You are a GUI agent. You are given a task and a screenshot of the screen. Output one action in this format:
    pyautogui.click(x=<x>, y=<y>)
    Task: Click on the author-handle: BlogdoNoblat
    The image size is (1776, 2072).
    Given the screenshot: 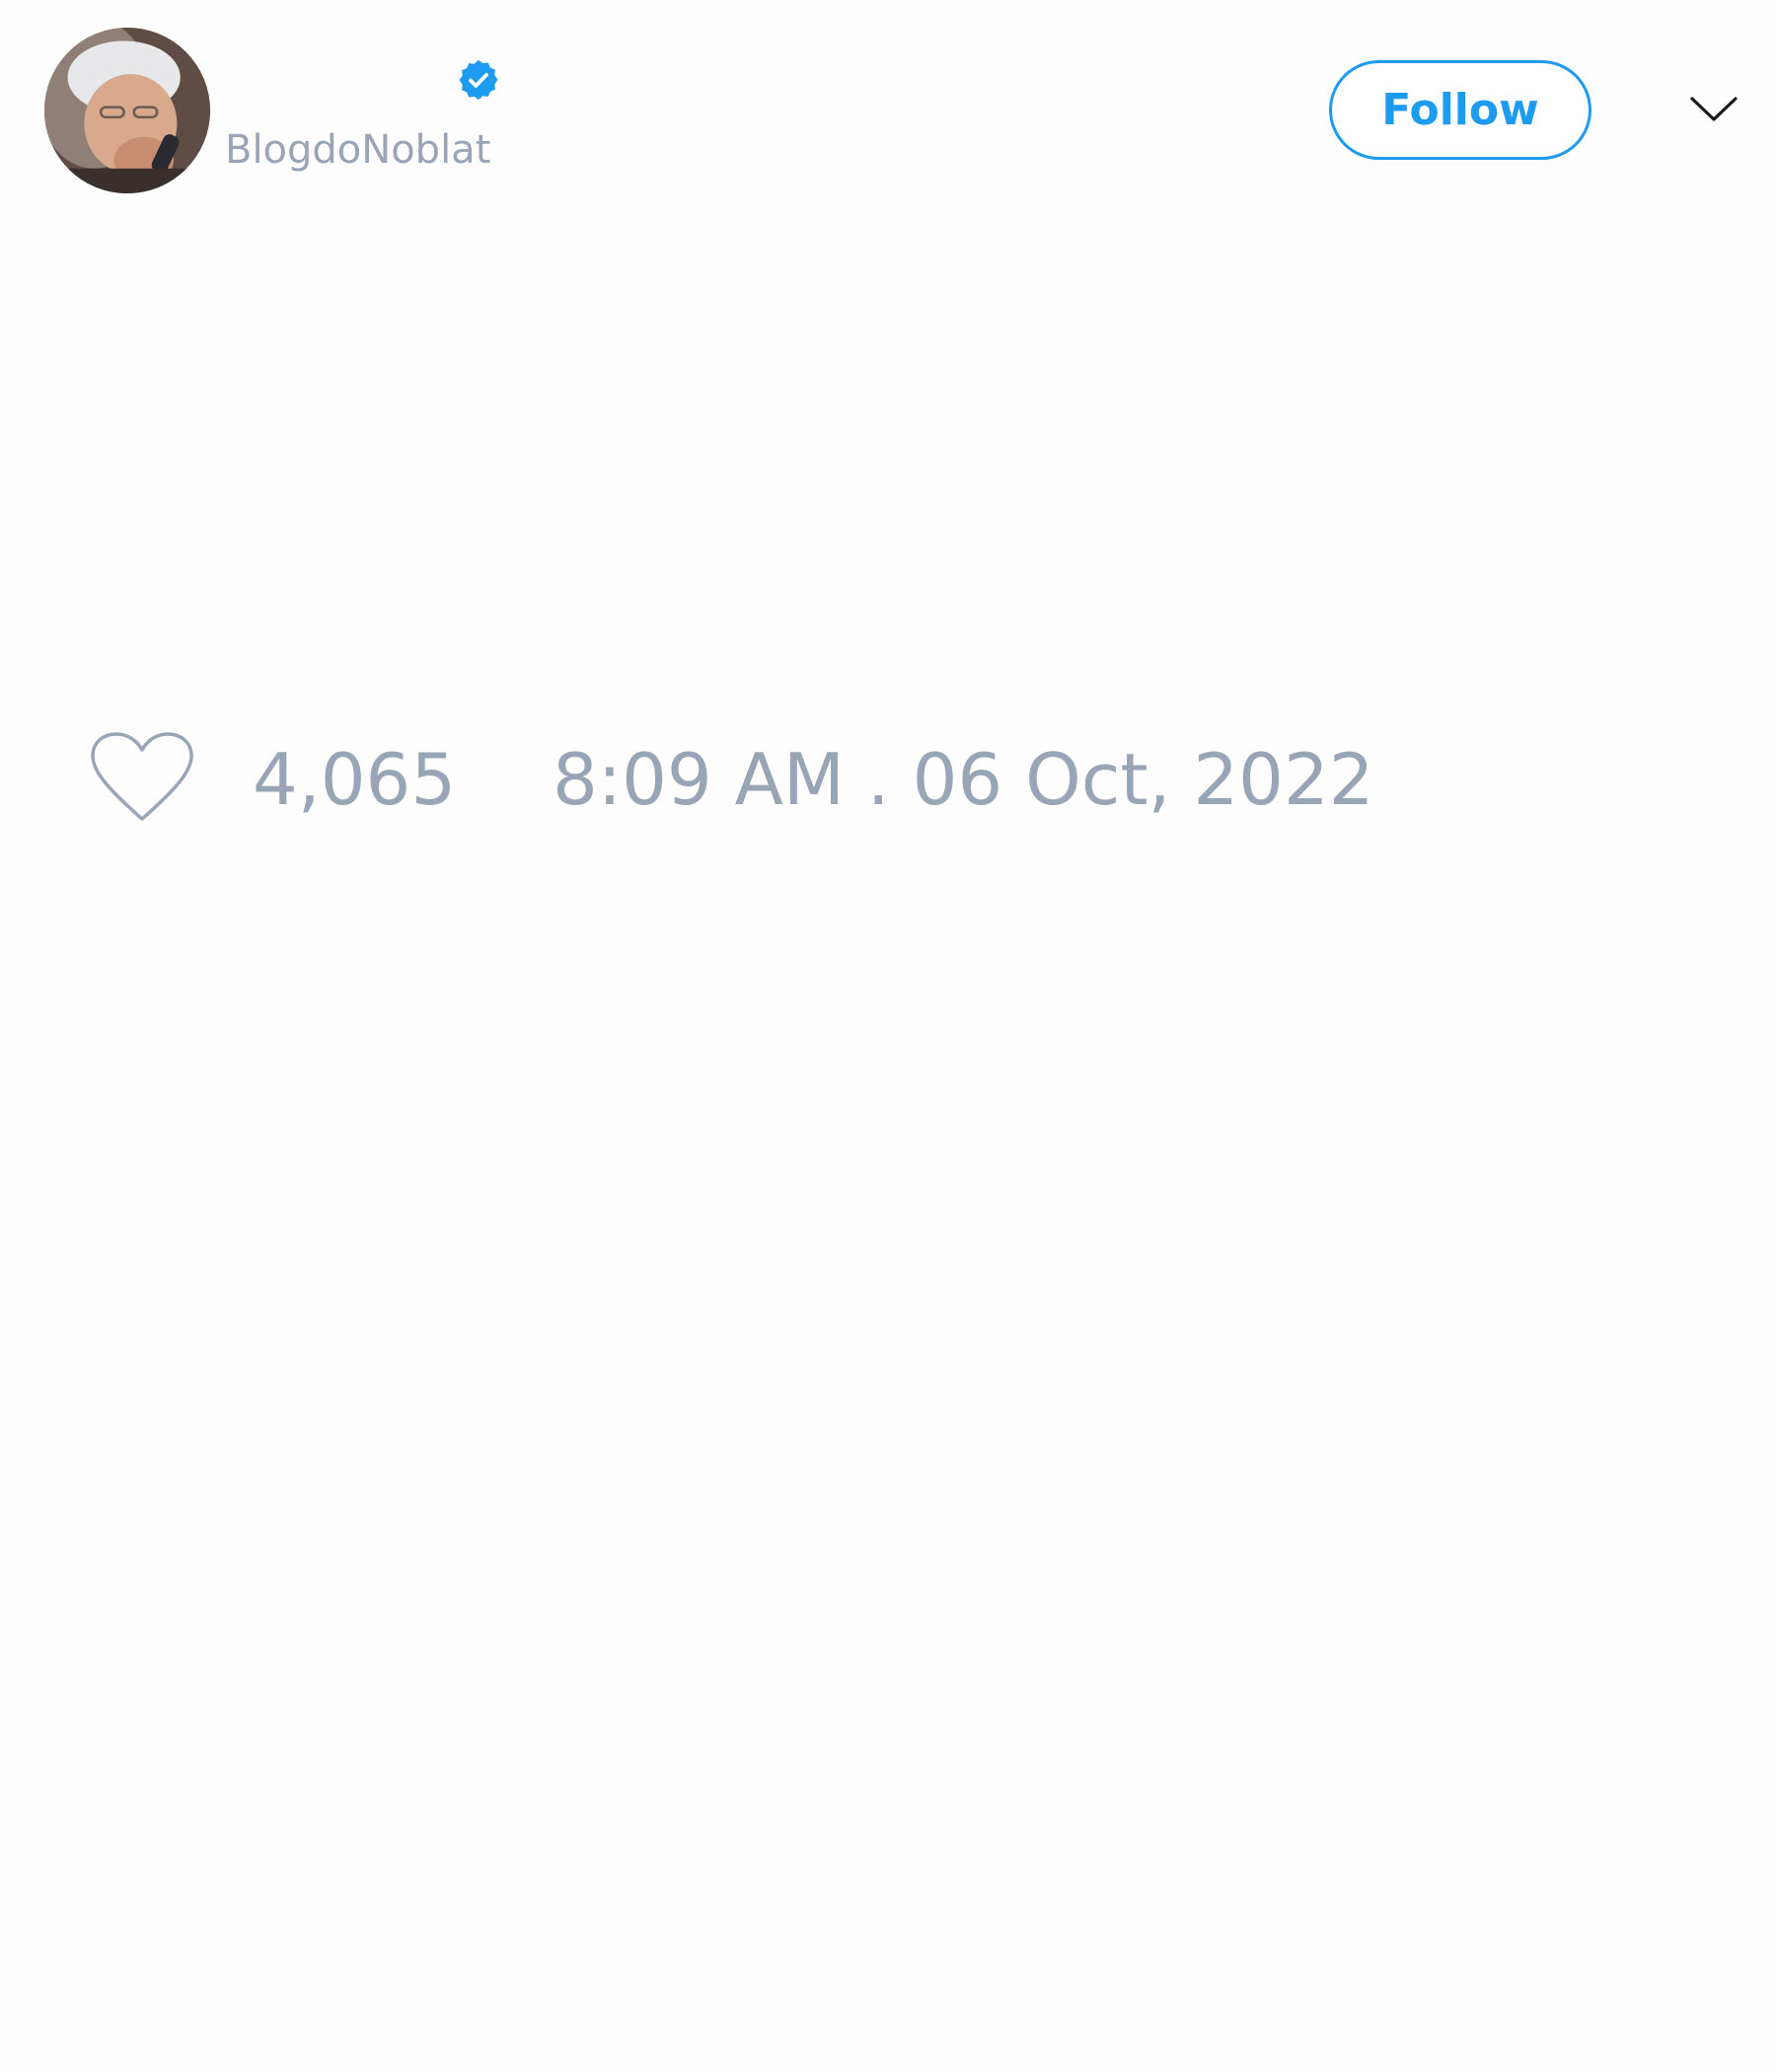 What is the action you would take?
    pyautogui.click(x=357, y=150)
    